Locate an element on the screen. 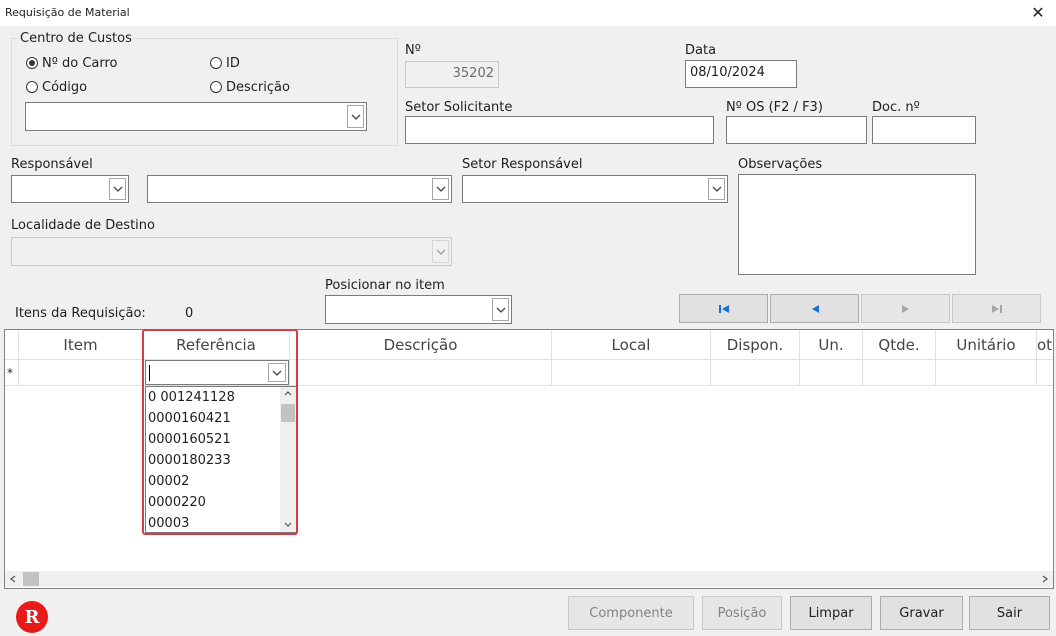 This screenshot has width=1056, height=636. setor-responsavel-label: Setor Responsável is located at coordinates (522, 164).